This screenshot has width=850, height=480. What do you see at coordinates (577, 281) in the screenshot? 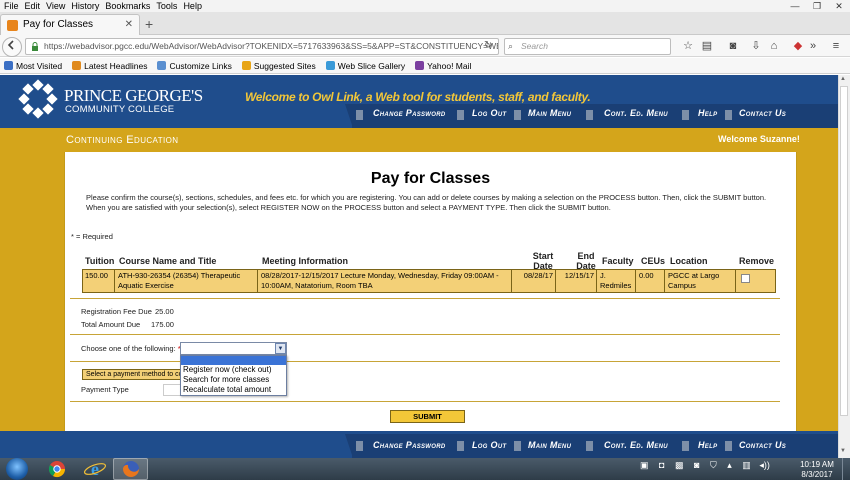
I see `cell-end-date: 12/15/17` at bounding box center [577, 281].